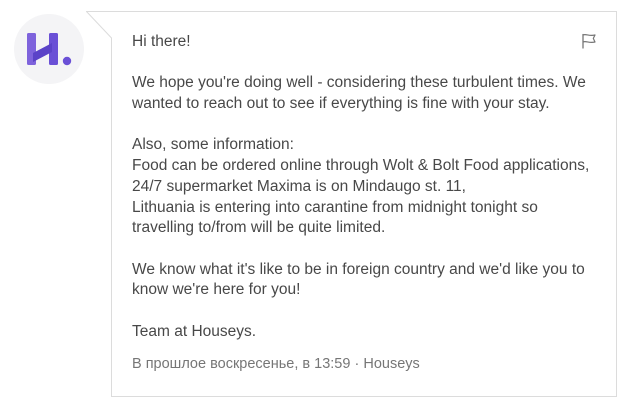 This screenshot has width=640, height=412. I want to click on sender-name-link: Houseys, so click(391, 364).